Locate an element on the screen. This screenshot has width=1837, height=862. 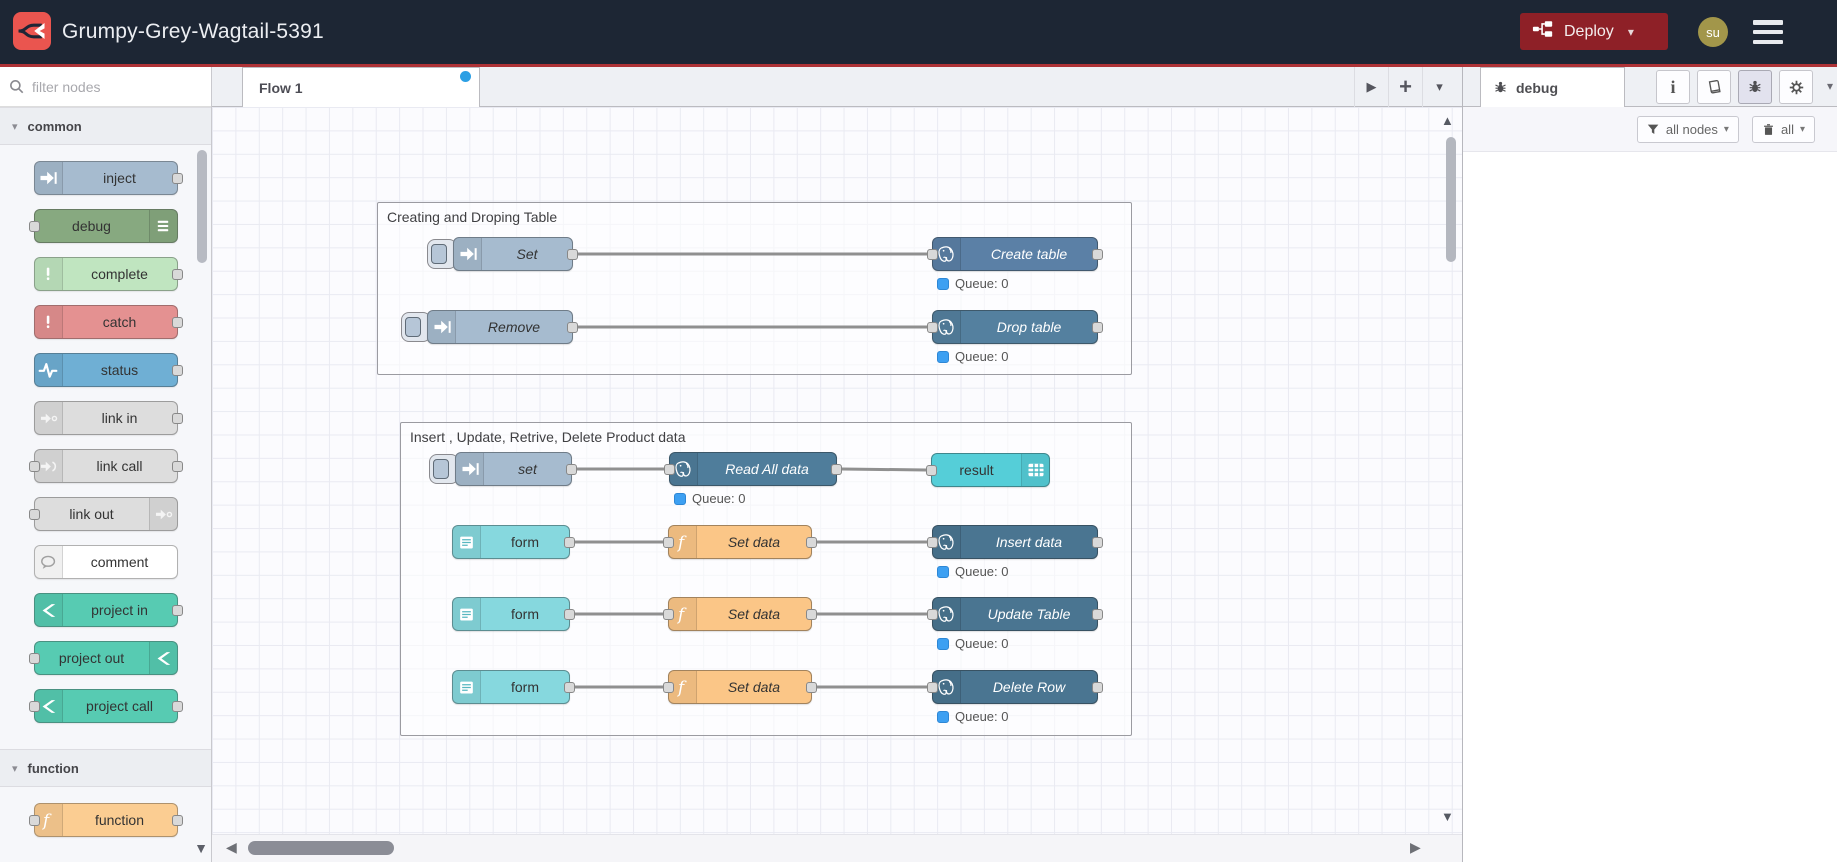
deploy-chevron-icon: ▾ is located at coordinates (1631, 32).